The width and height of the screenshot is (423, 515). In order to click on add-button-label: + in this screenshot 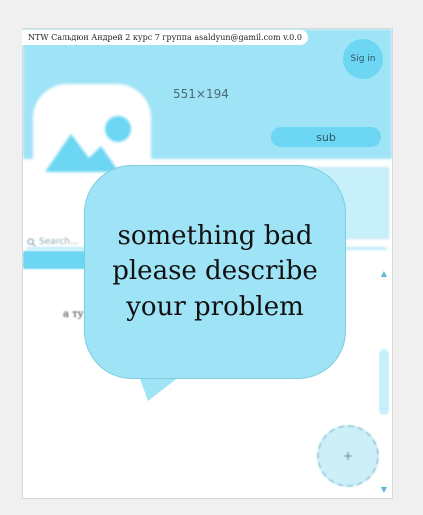, I will do `click(348, 456)`.